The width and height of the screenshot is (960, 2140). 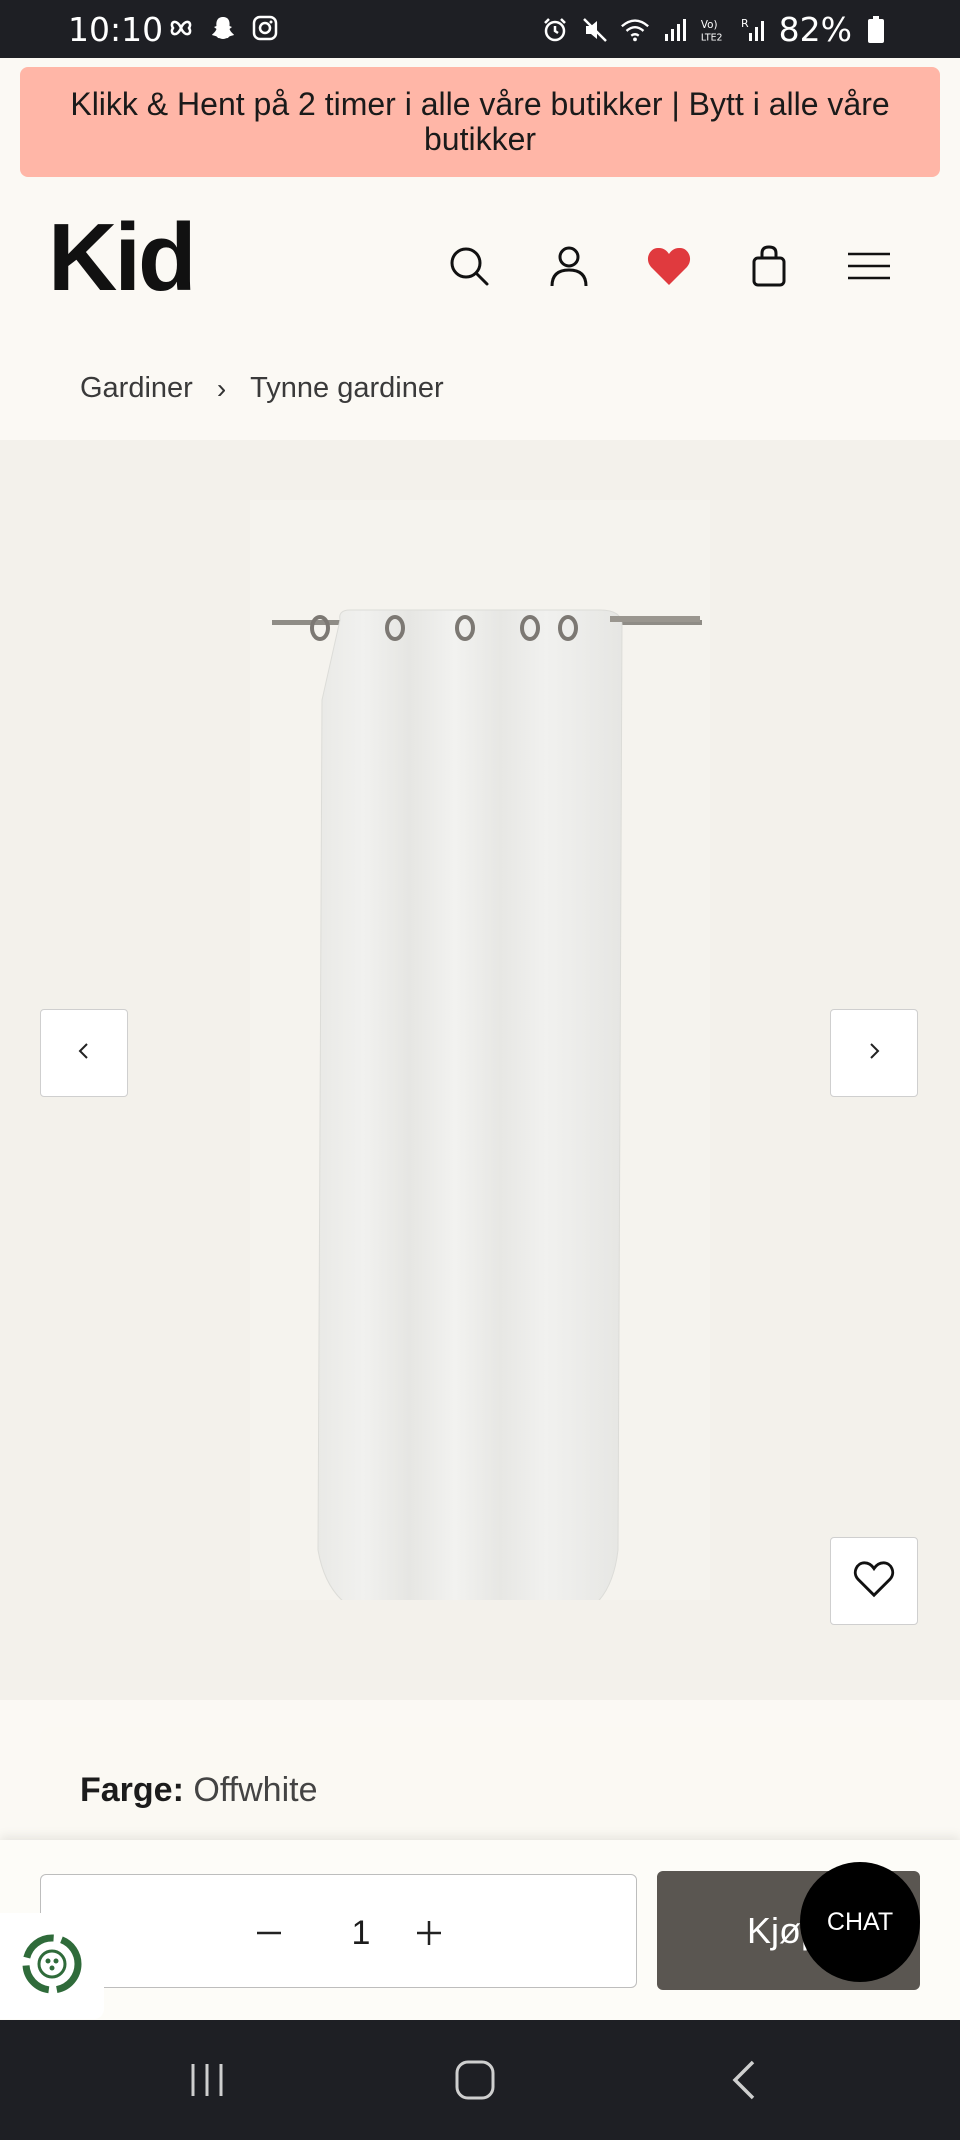 I want to click on svg-text: LTE2, so click(x=712, y=37).